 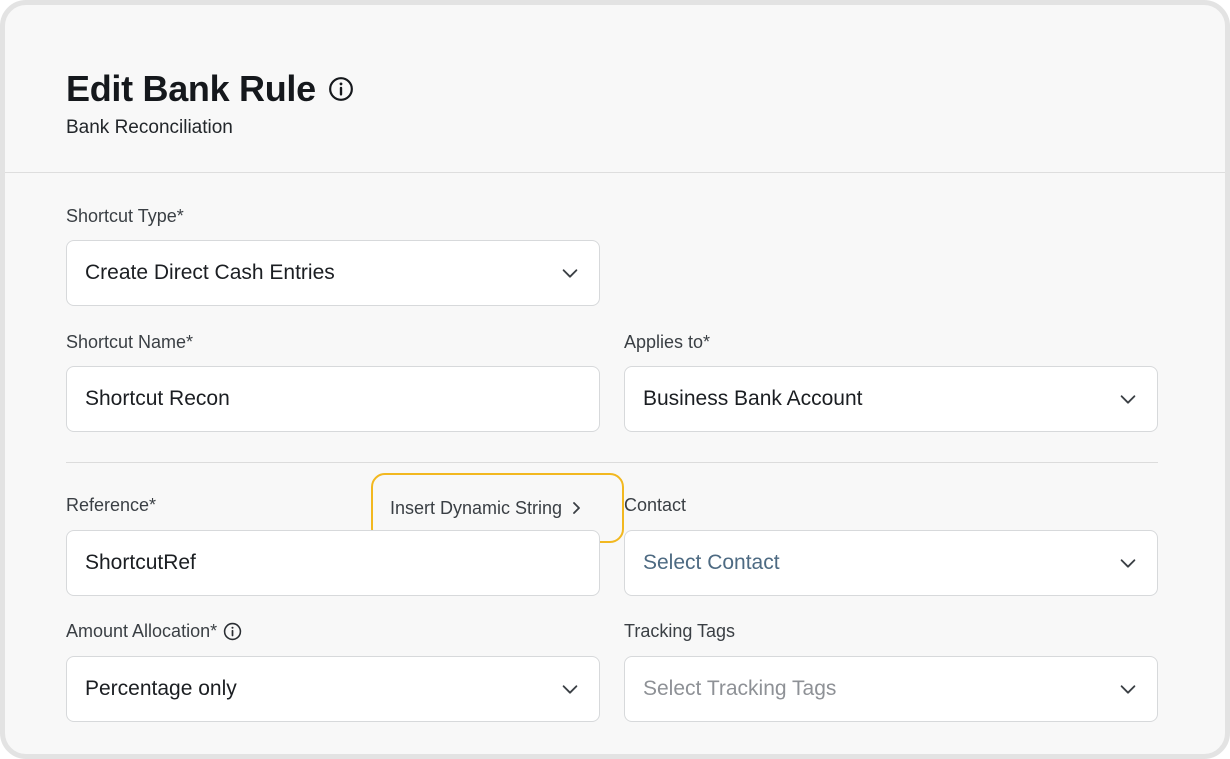 I want to click on reference-label: Reference*, so click(x=111, y=505).